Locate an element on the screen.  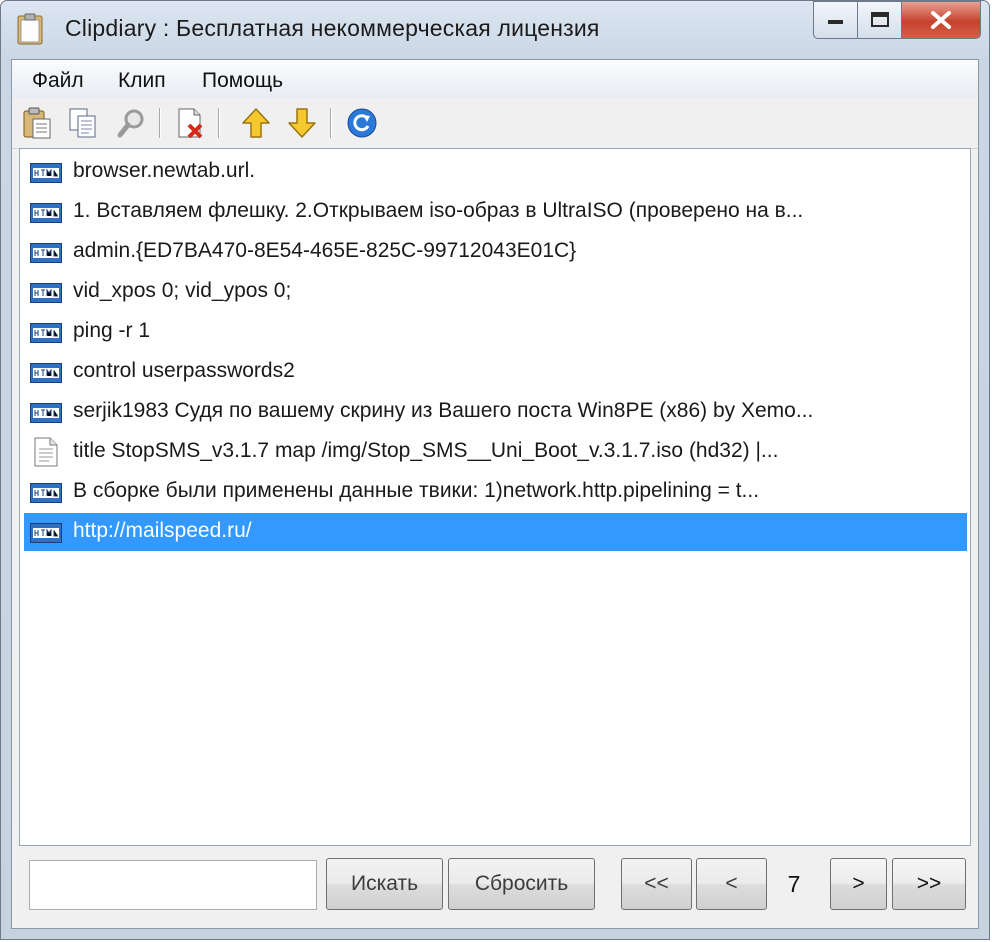
toolbar is located at coordinates (495, 123).